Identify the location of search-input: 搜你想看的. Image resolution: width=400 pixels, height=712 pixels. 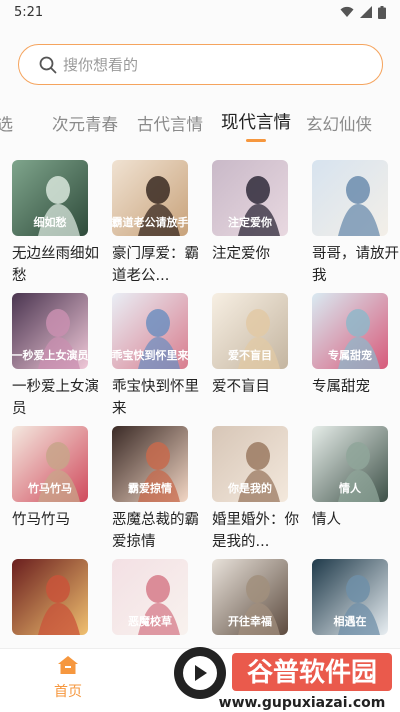
(200, 64).